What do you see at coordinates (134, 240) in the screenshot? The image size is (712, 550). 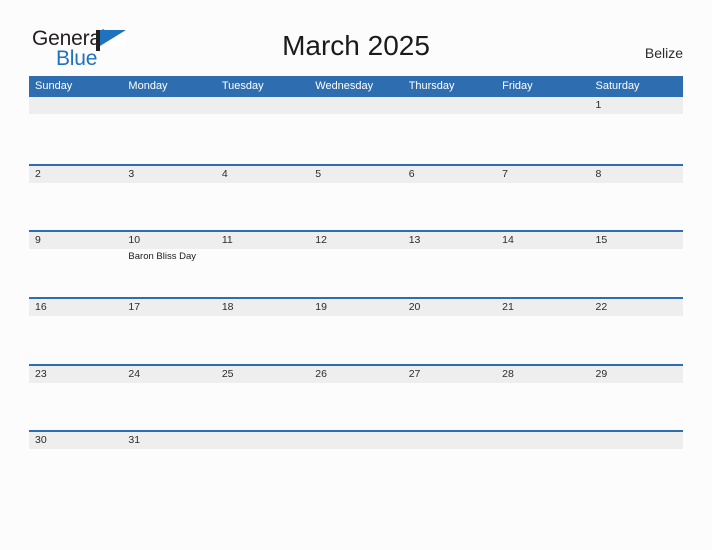 I see `day-number: 10` at bounding box center [134, 240].